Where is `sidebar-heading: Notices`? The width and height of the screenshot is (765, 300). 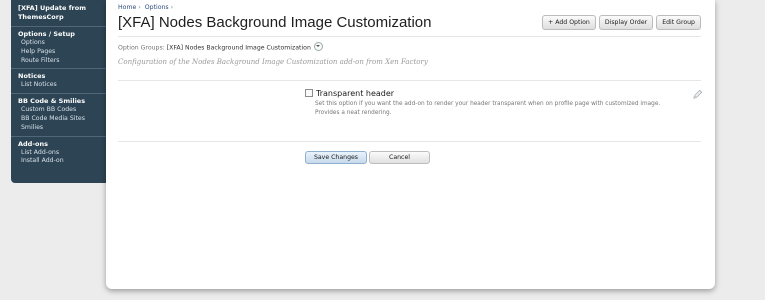
sidebar-heading: Notices is located at coordinates (58, 76).